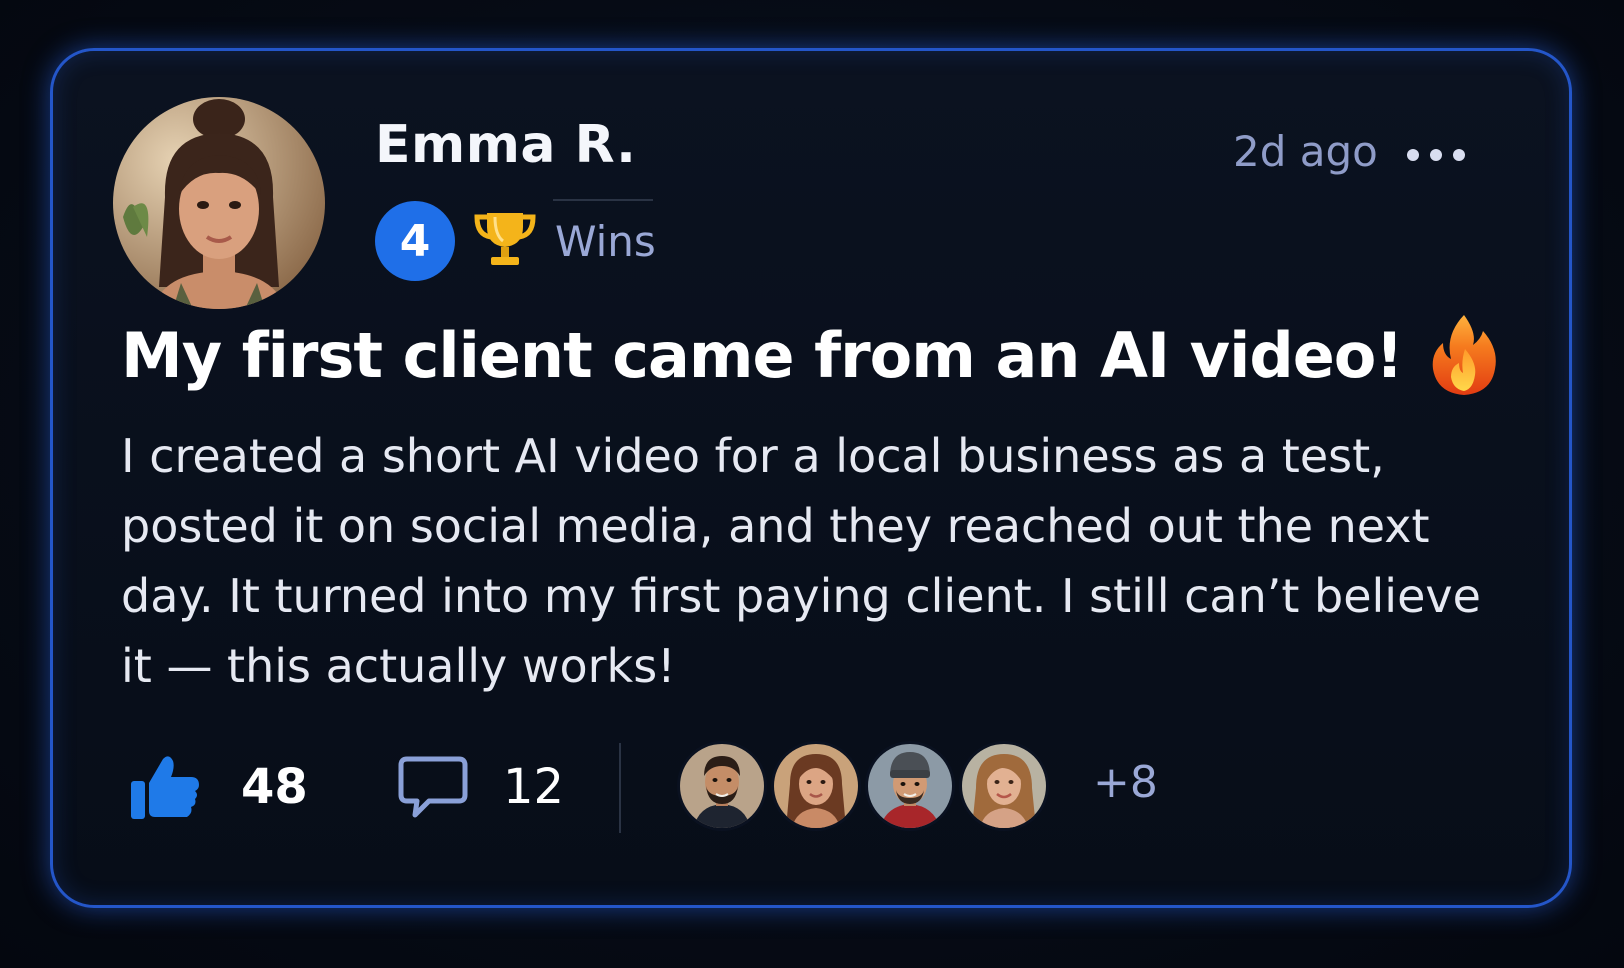 The width and height of the screenshot is (1624, 968). What do you see at coordinates (1413, 155) in the screenshot?
I see `more-horizontal-icon` at bounding box center [1413, 155].